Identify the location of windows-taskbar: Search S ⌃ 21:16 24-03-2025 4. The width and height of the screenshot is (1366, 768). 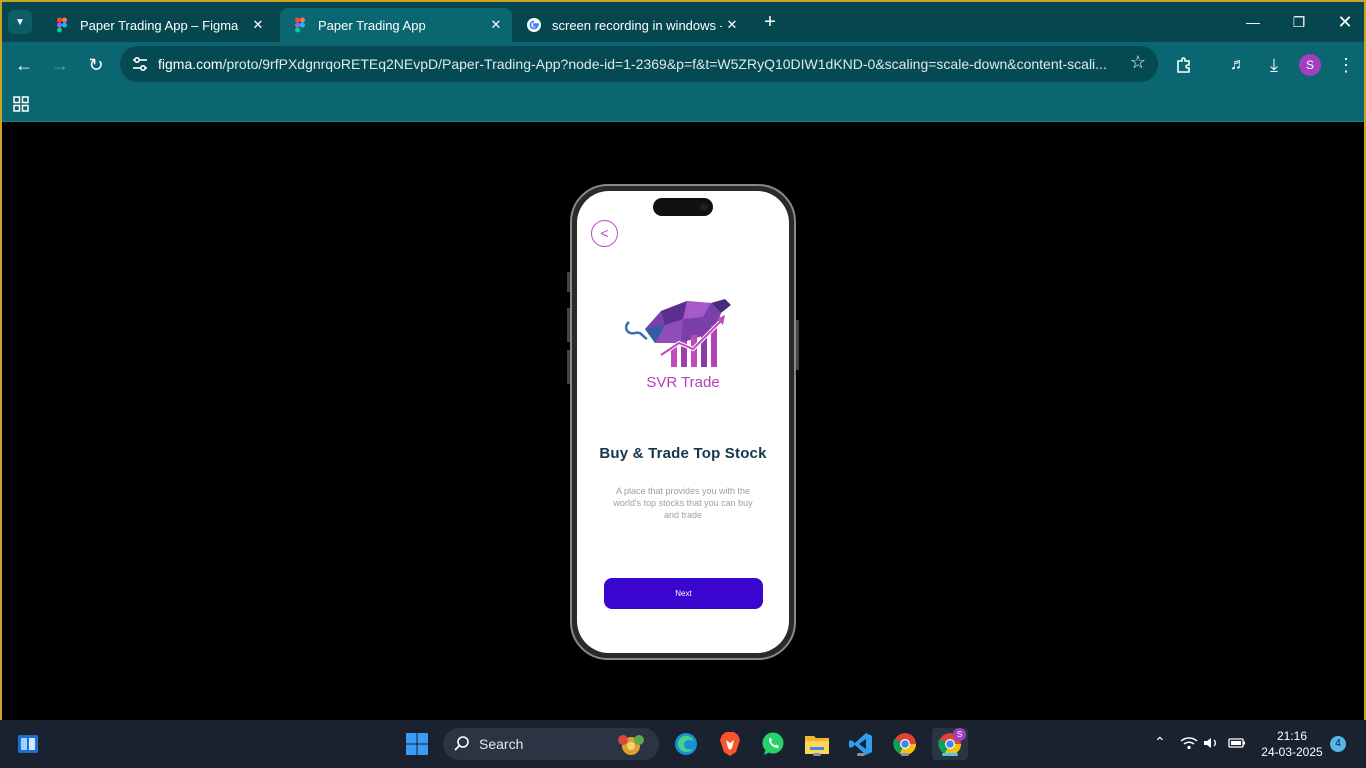
(683, 744).